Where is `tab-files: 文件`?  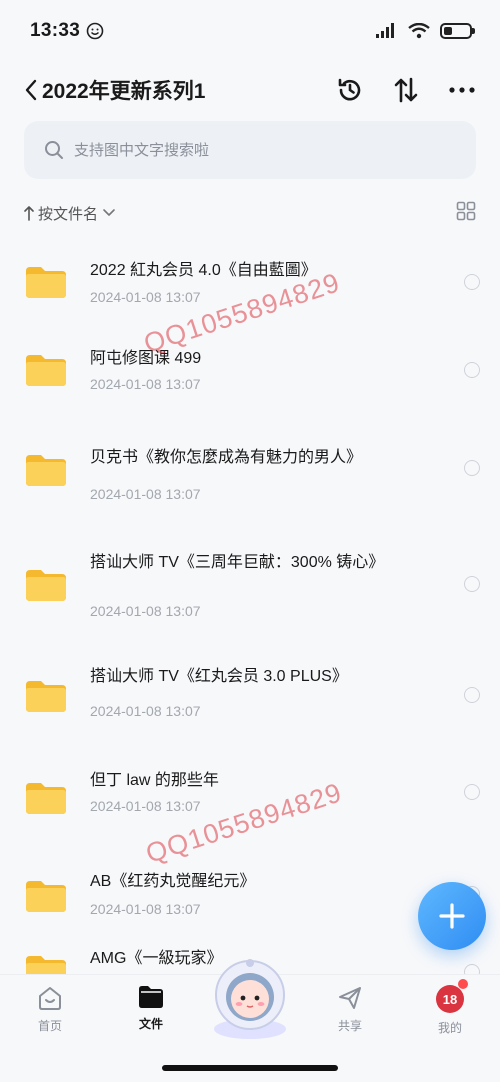
tab-files: 文件 is located at coordinates (151, 1008).